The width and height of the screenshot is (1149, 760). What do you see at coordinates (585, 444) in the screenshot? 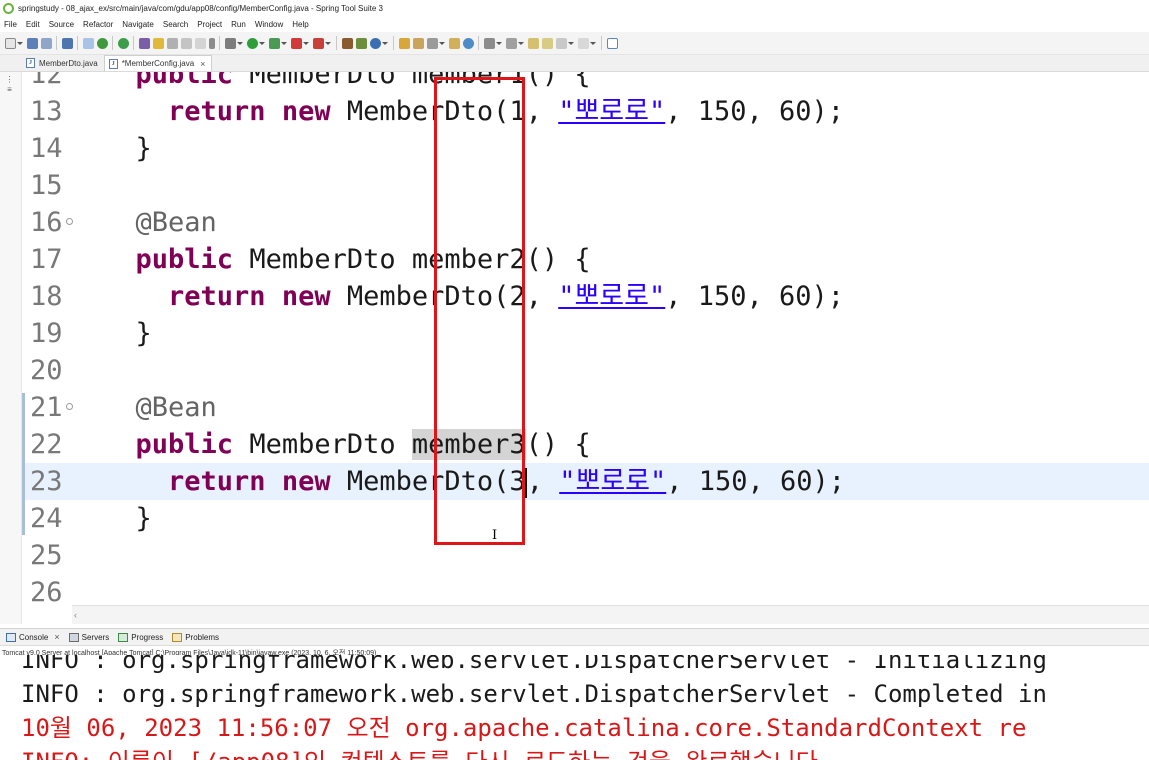
I see `code-line: 22 public MemberDto member3() {` at bounding box center [585, 444].